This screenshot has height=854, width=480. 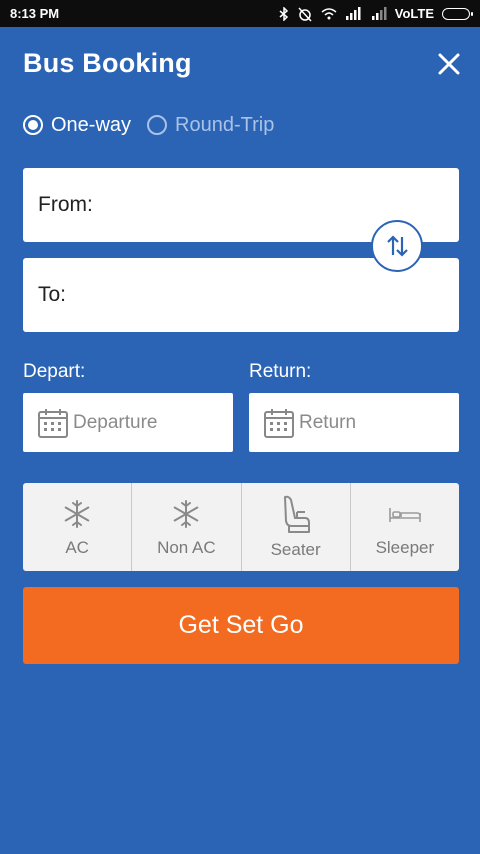 What do you see at coordinates (328, 422) in the screenshot?
I see `return-placeholder: Return` at bounding box center [328, 422].